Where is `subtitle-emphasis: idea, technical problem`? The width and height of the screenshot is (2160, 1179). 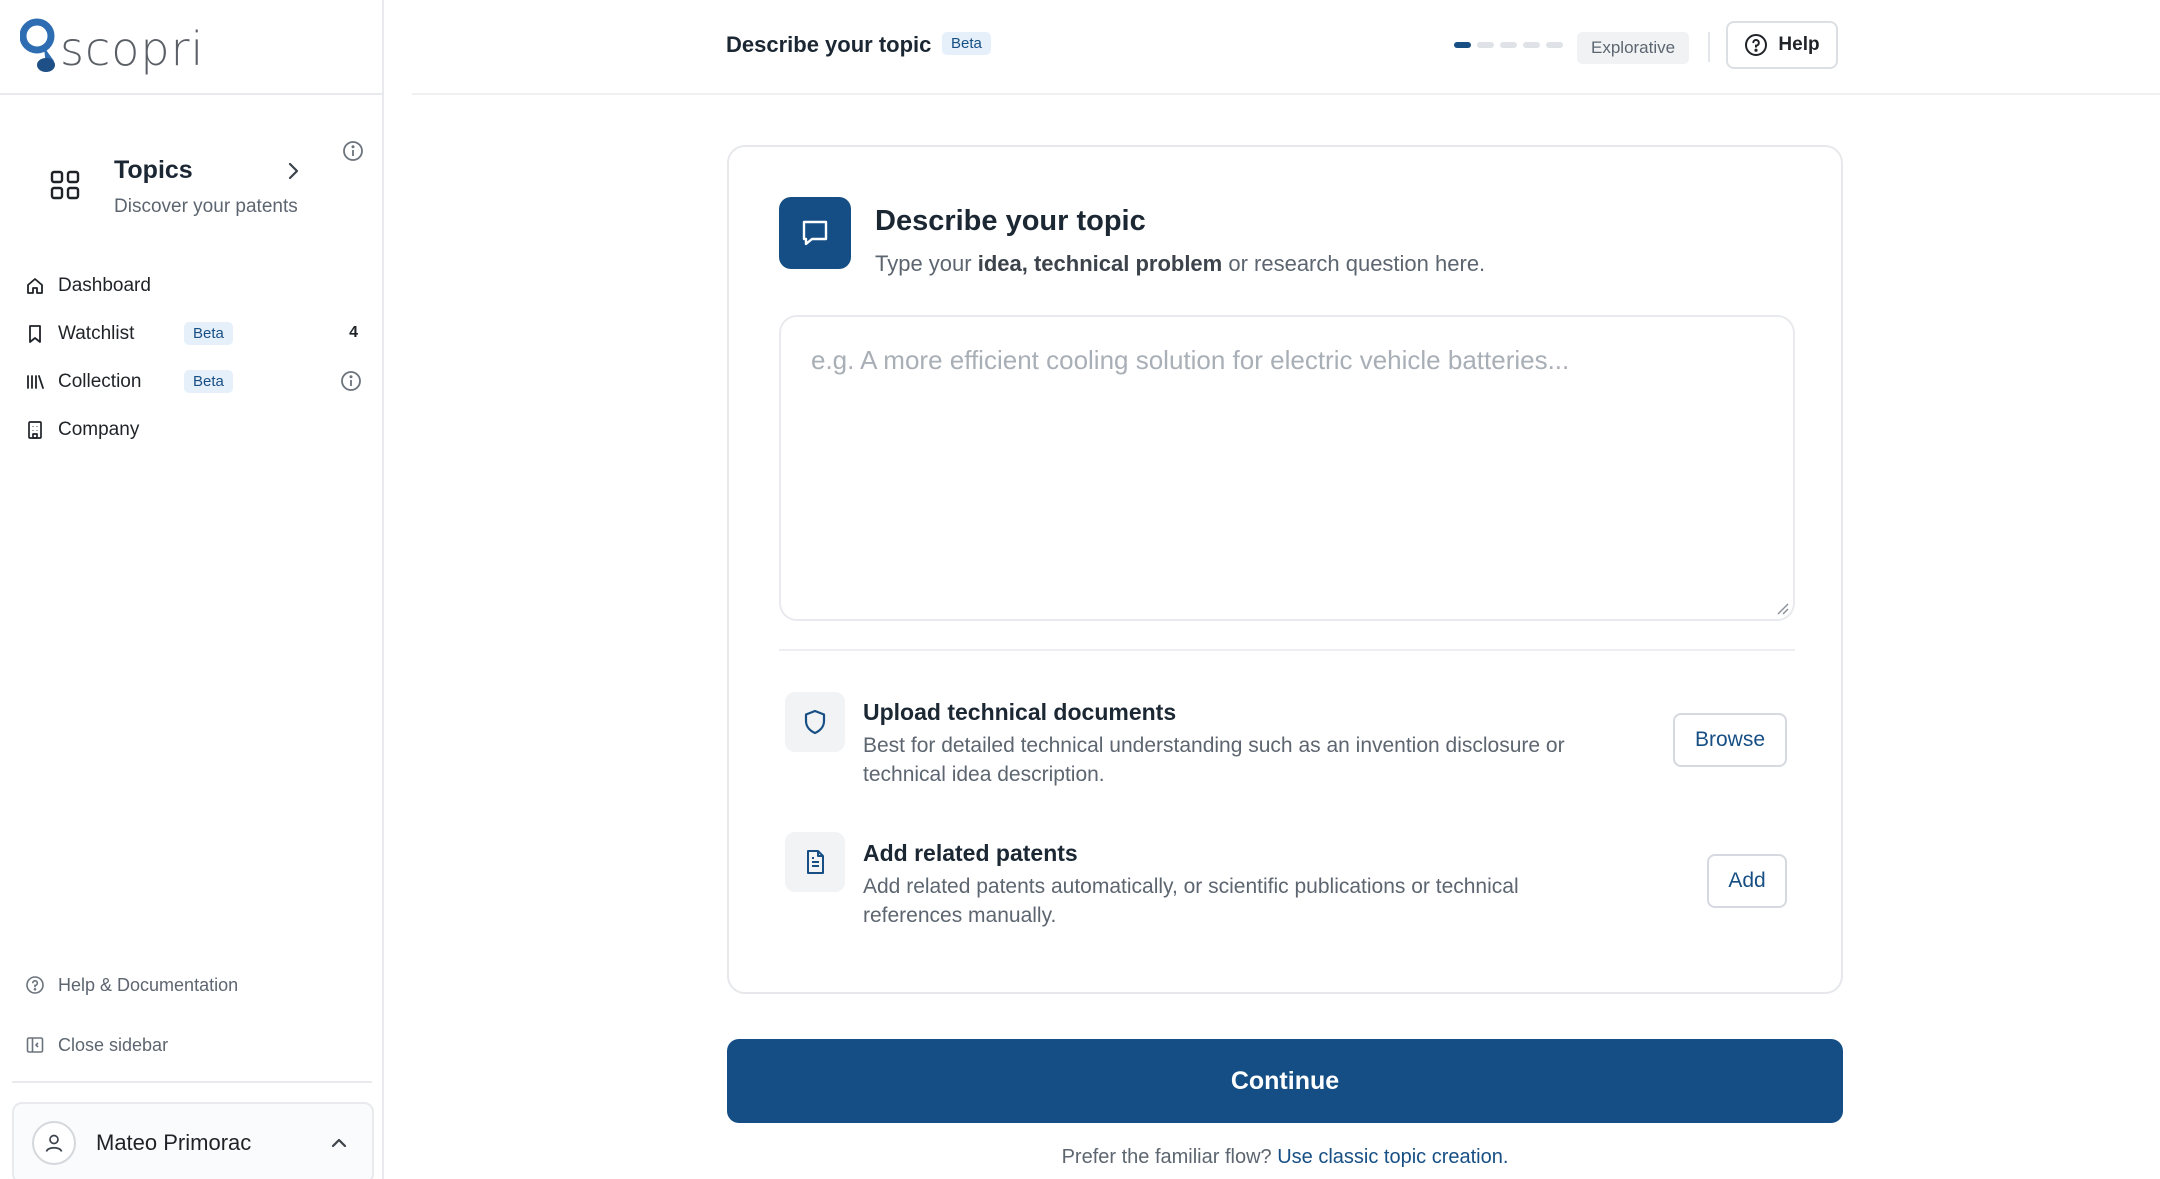
subtitle-emphasis: idea, technical problem is located at coordinates (1100, 263).